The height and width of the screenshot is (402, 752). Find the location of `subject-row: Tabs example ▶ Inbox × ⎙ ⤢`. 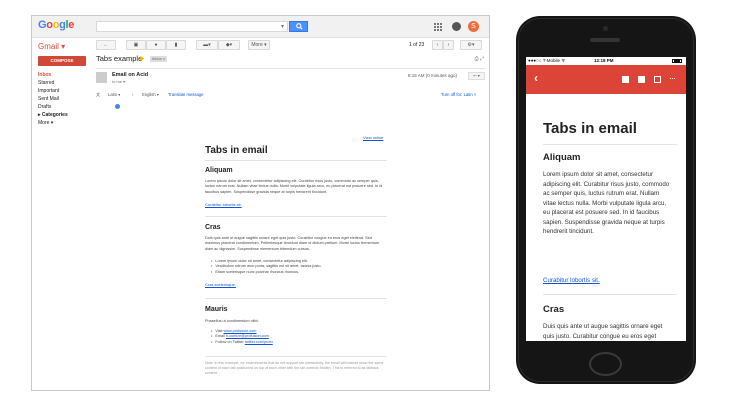

subject-row: Tabs example ▶ Inbox × ⎙ ⤢ is located at coordinates (291, 60).